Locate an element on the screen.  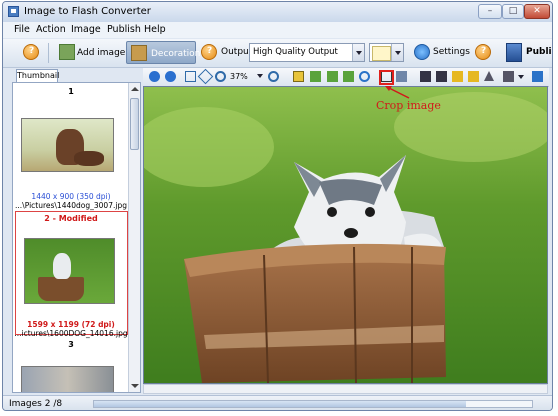
settings-icon is located at coordinates (422, 52).